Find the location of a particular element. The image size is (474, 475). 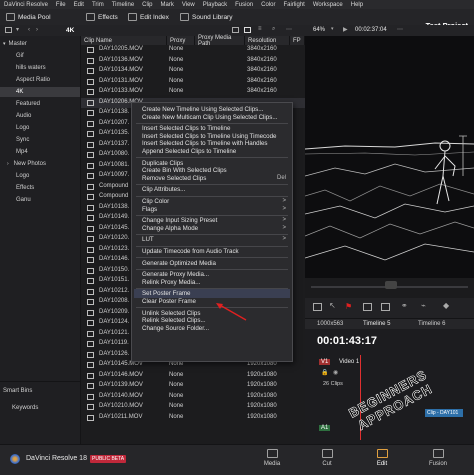

menu-item: Unlink Selected Clips is located at coordinates (171, 313).